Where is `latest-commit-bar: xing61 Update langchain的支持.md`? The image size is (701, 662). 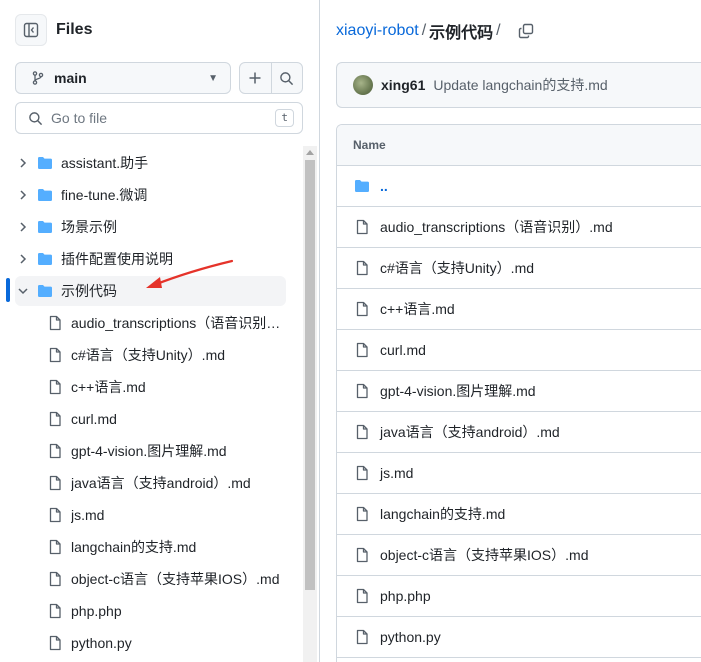 latest-commit-bar: xing61 Update langchain的支持.md is located at coordinates (518, 85).